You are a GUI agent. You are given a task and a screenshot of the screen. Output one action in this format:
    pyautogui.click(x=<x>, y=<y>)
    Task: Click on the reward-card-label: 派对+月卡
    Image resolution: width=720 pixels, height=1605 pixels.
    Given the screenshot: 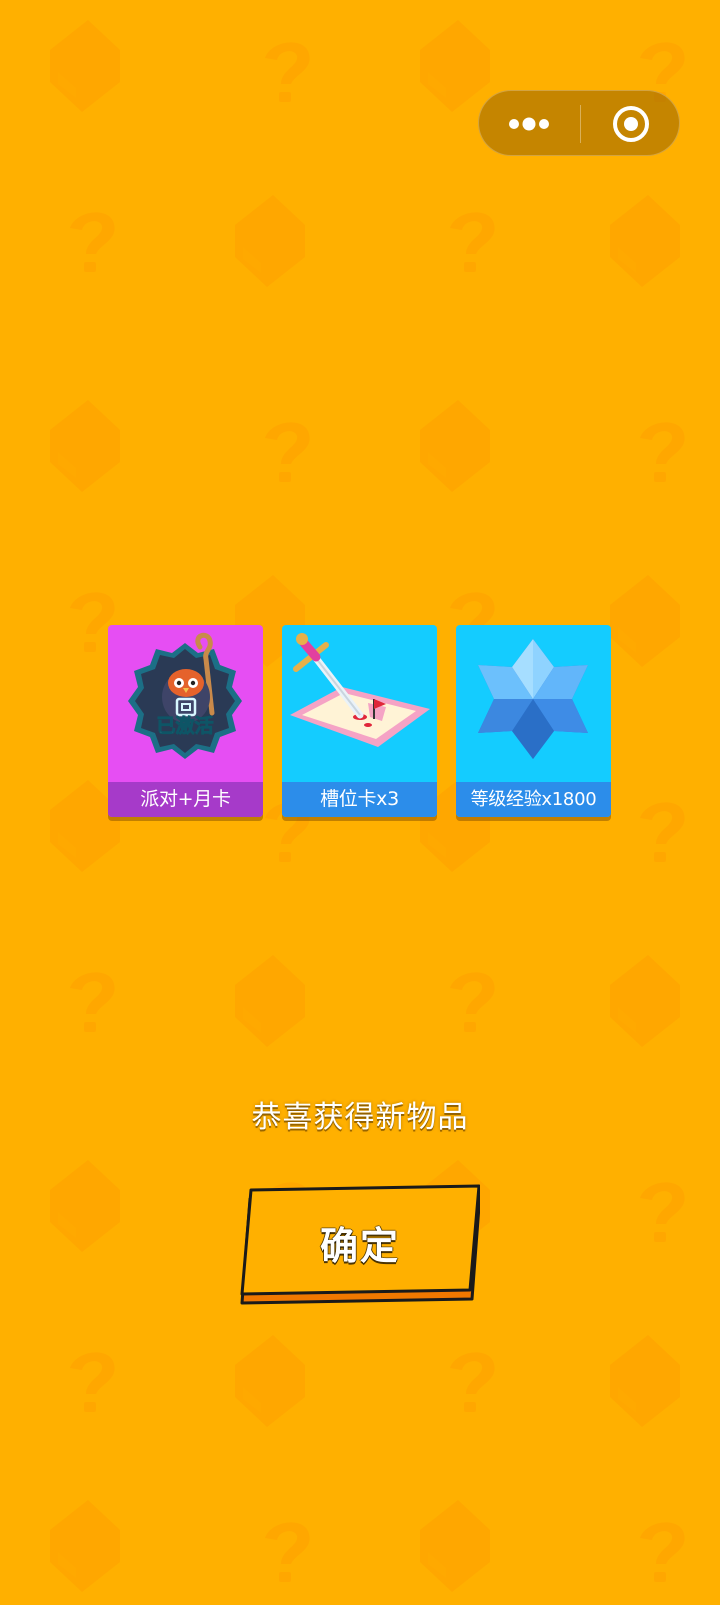 What is the action you would take?
    pyautogui.click(x=185, y=799)
    